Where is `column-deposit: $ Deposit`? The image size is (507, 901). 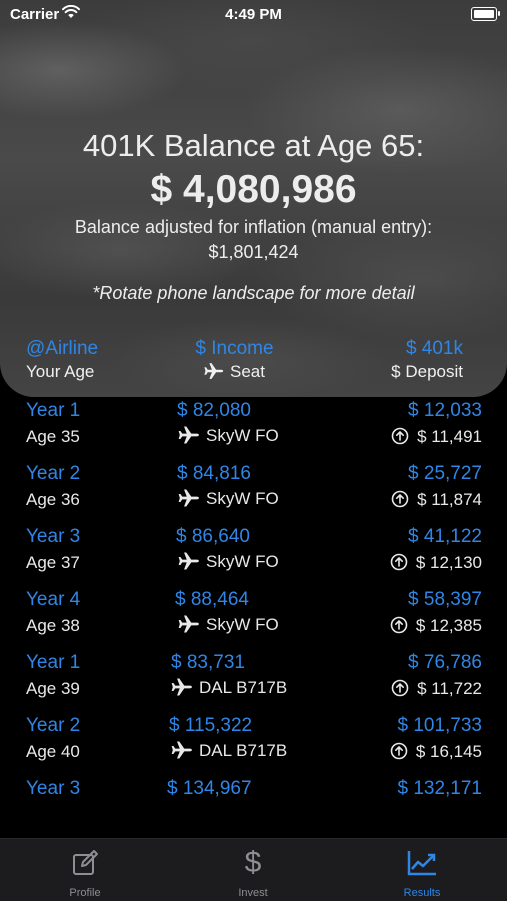 column-deposit: $ Deposit is located at coordinates (427, 371).